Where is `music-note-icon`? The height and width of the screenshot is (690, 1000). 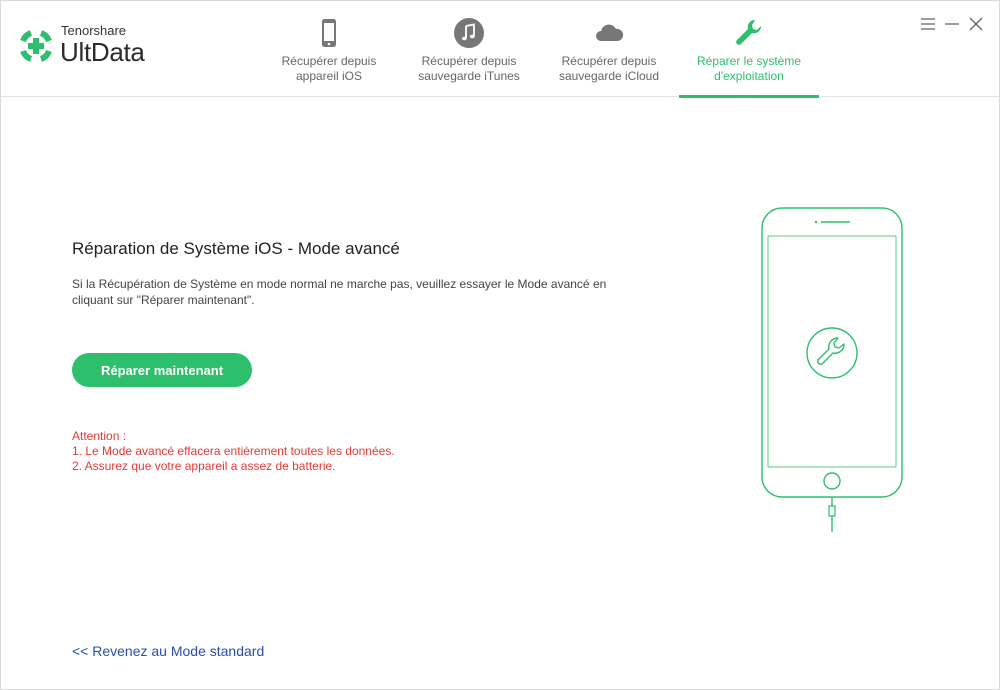
music-note-icon is located at coordinates (469, 33).